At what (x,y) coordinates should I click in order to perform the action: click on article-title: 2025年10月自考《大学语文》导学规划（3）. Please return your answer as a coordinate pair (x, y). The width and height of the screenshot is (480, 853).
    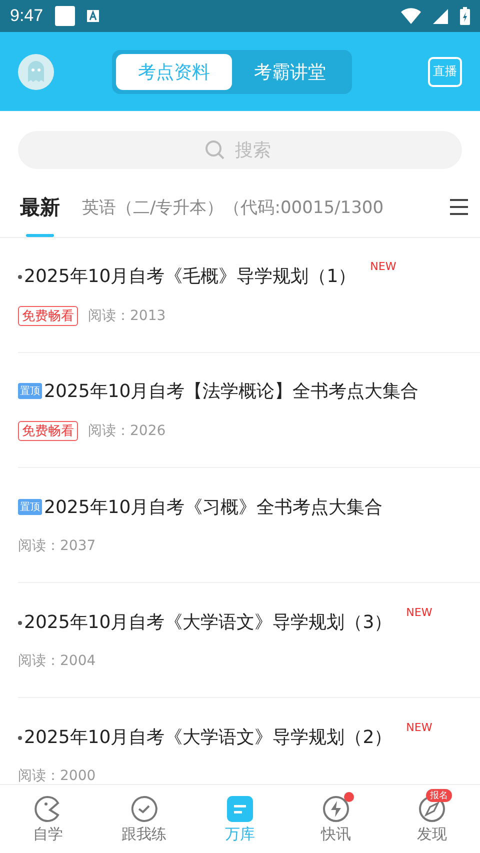
    Looking at the image, I should click on (208, 622).